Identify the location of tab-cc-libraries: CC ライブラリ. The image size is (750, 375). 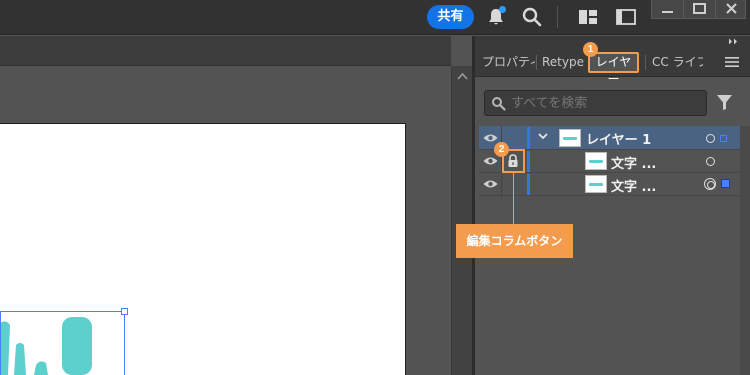
(677, 62).